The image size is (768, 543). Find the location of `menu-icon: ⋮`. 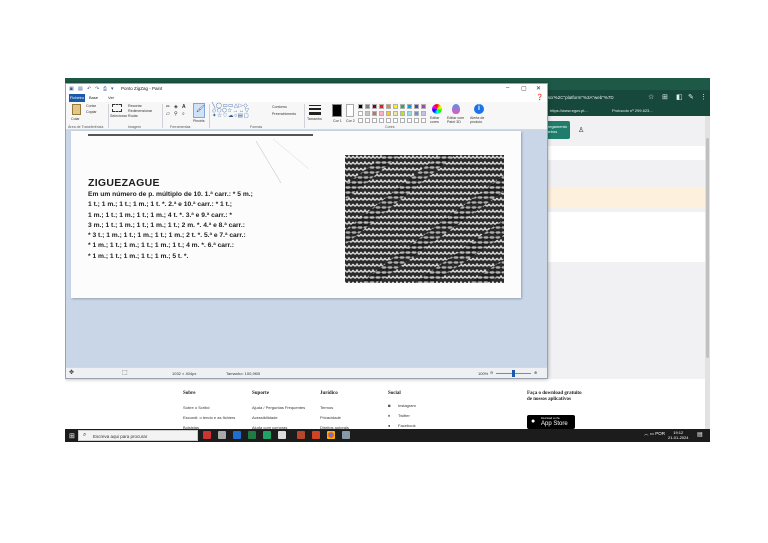

menu-icon: ⋮ is located at coordinates (703, 97).